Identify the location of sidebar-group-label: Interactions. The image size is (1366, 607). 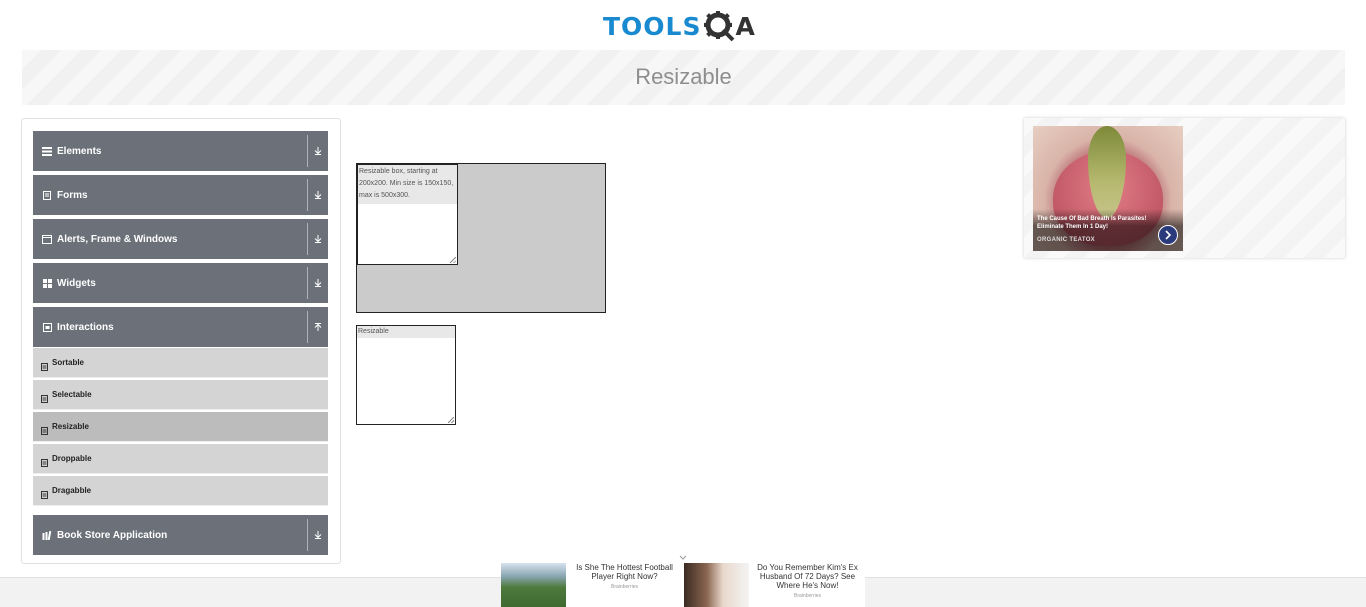
(85, 327).